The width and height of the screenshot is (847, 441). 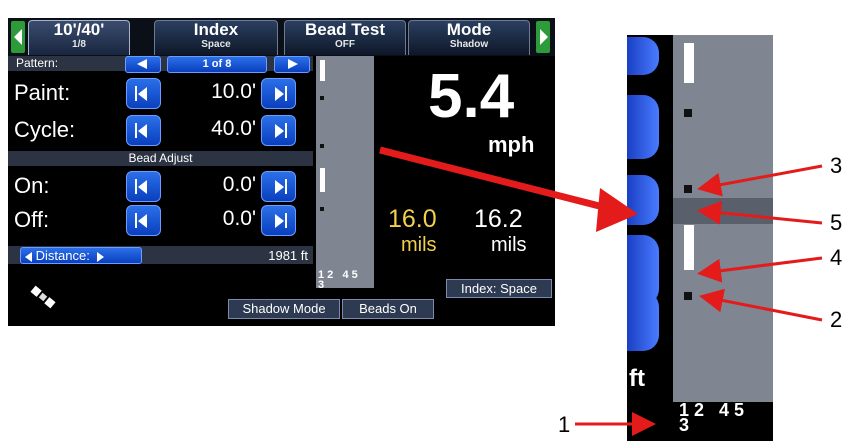 What do you see at coordinates (617, 210) in the screenshot?
I see `zoom-arrow-head` at bounding box center [617, 210].